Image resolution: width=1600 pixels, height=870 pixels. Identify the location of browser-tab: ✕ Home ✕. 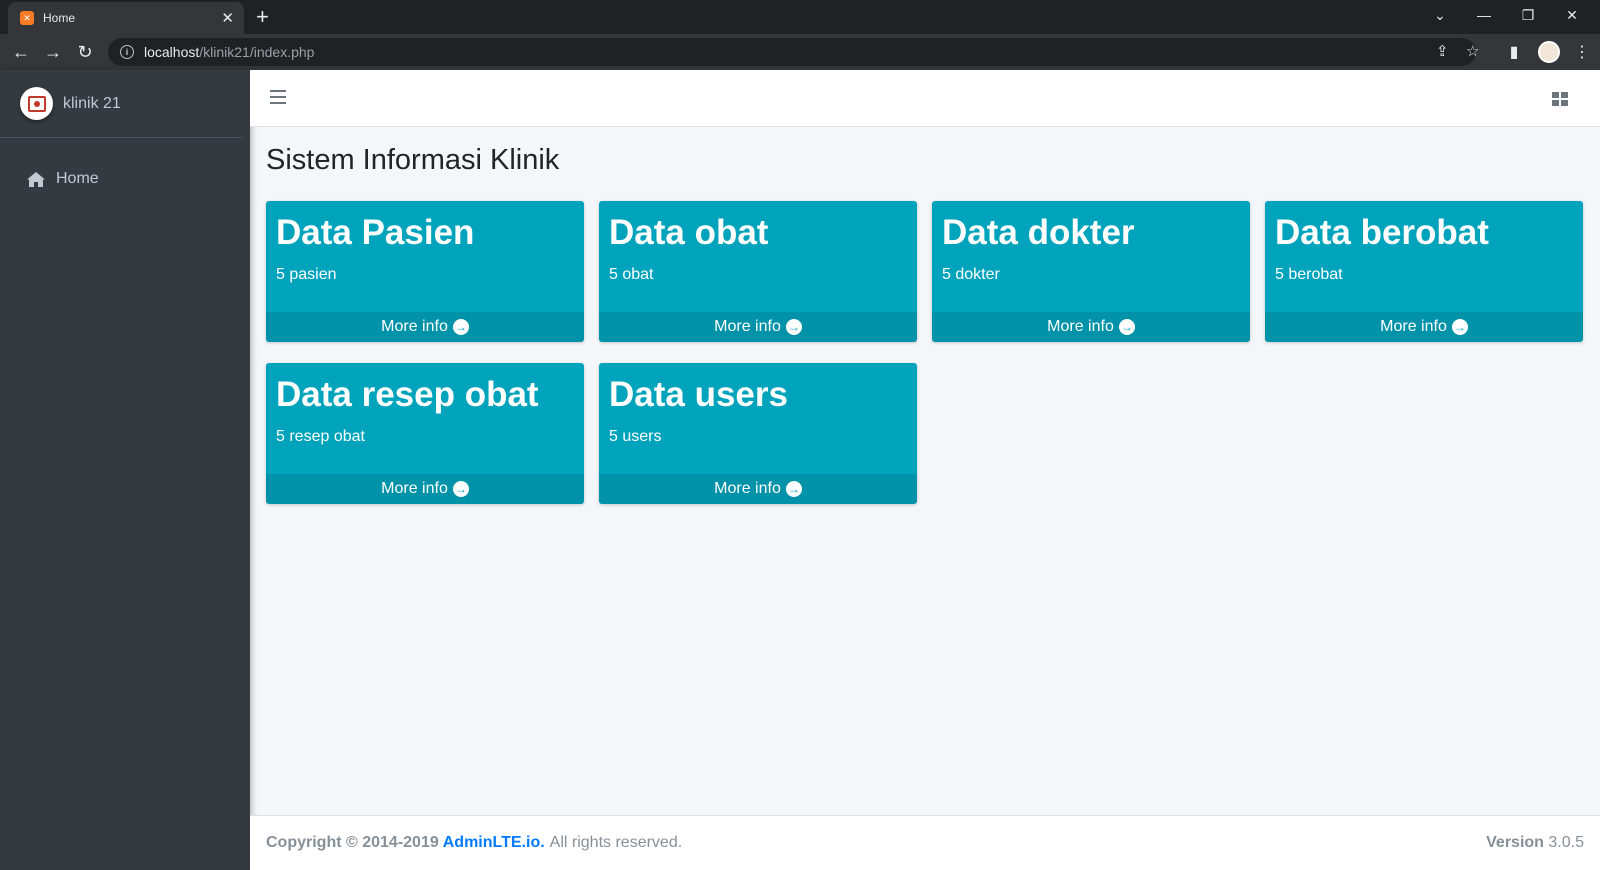
(126, 18).